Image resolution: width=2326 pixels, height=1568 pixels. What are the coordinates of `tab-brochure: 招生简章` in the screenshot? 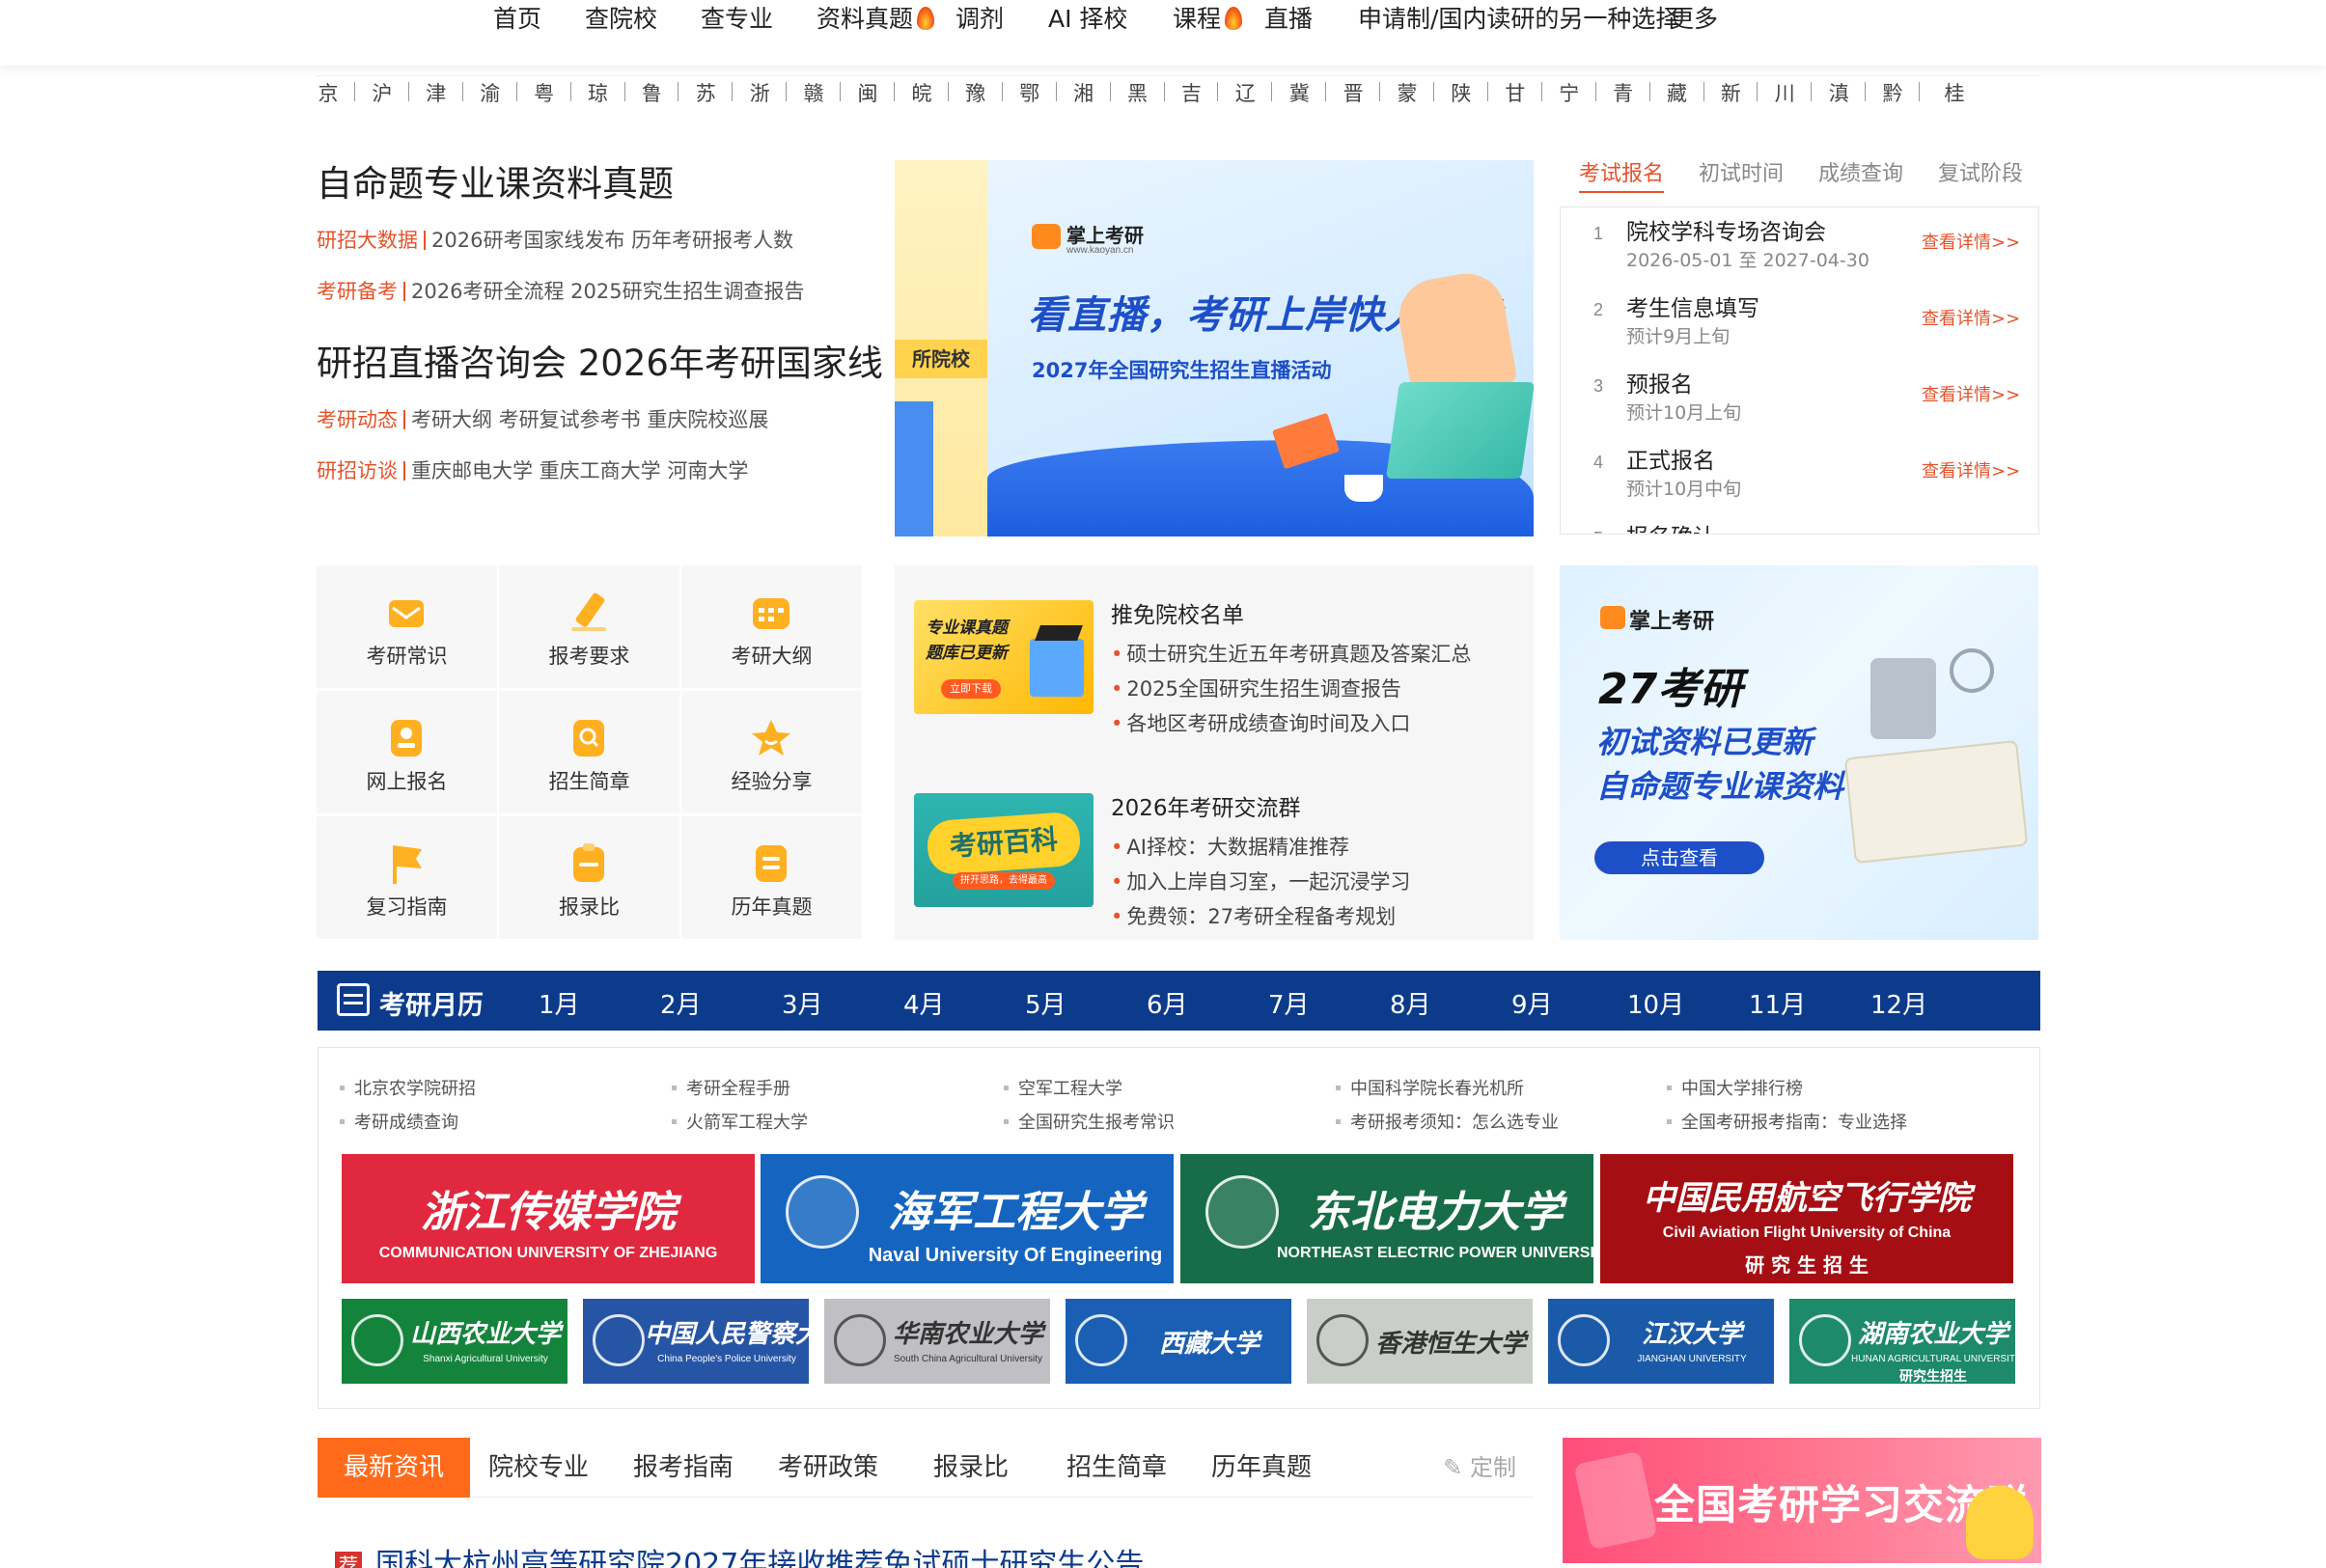 It's located at (1116, 1468).